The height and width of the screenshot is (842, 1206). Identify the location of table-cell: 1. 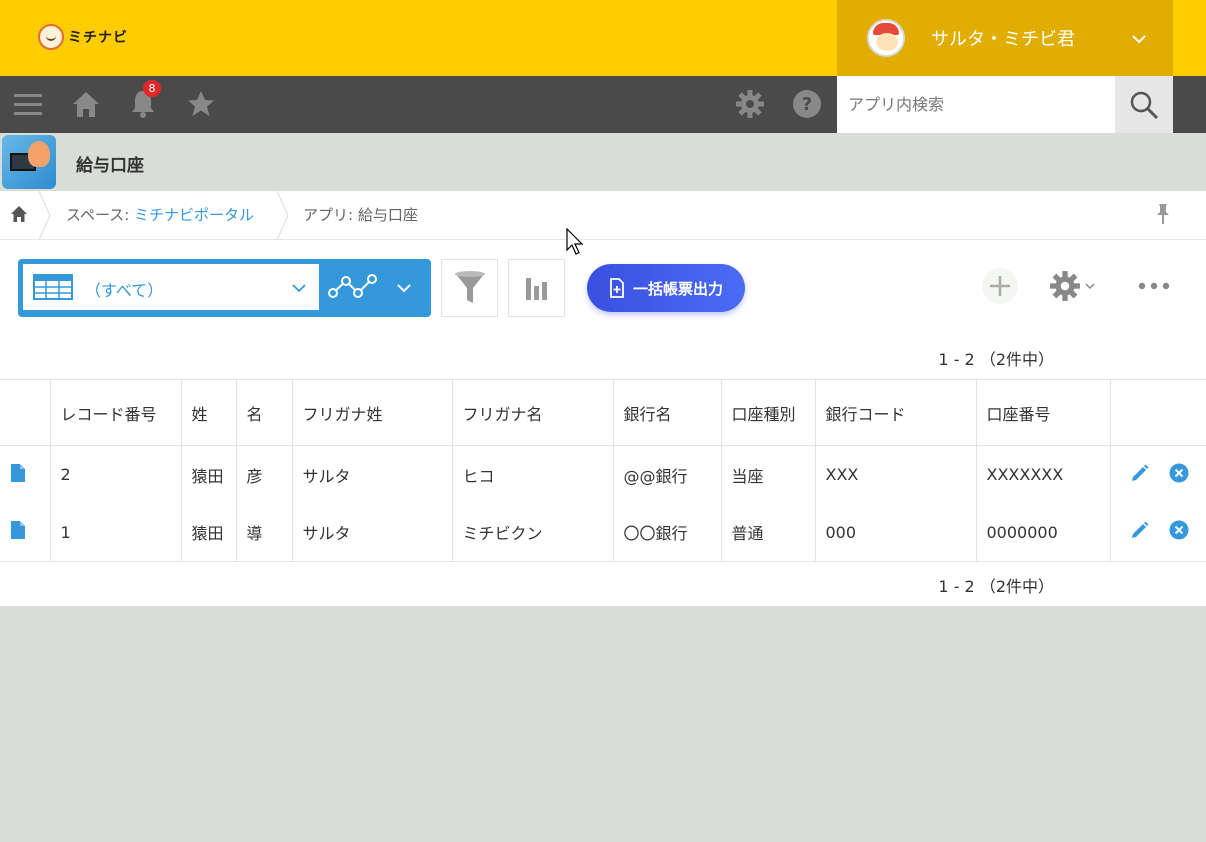
(116, 532).